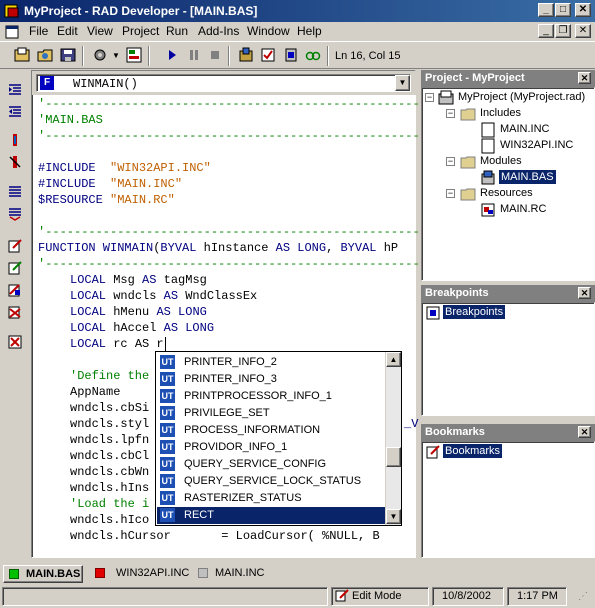 This screenshot has width=595, height=608. I want to click on menu-help: Help, so click(309, 31).